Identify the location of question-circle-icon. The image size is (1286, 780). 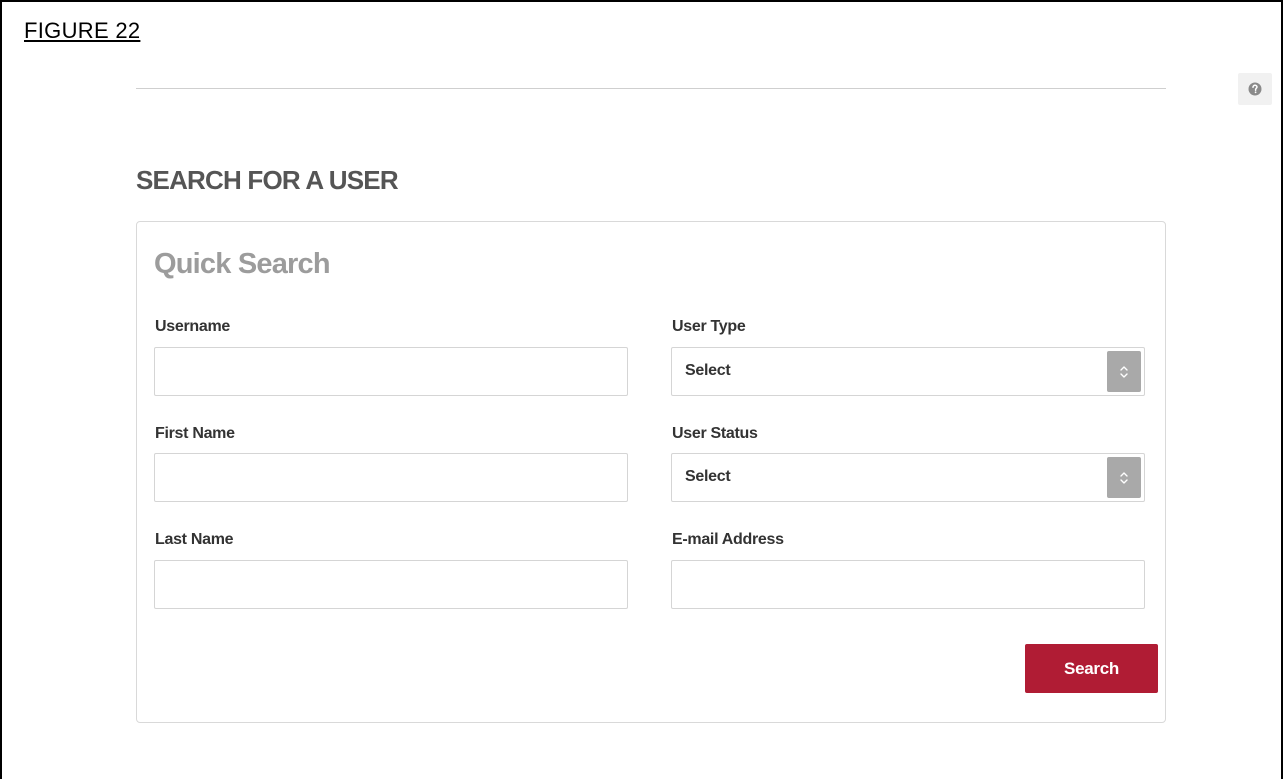
(1255, 89).